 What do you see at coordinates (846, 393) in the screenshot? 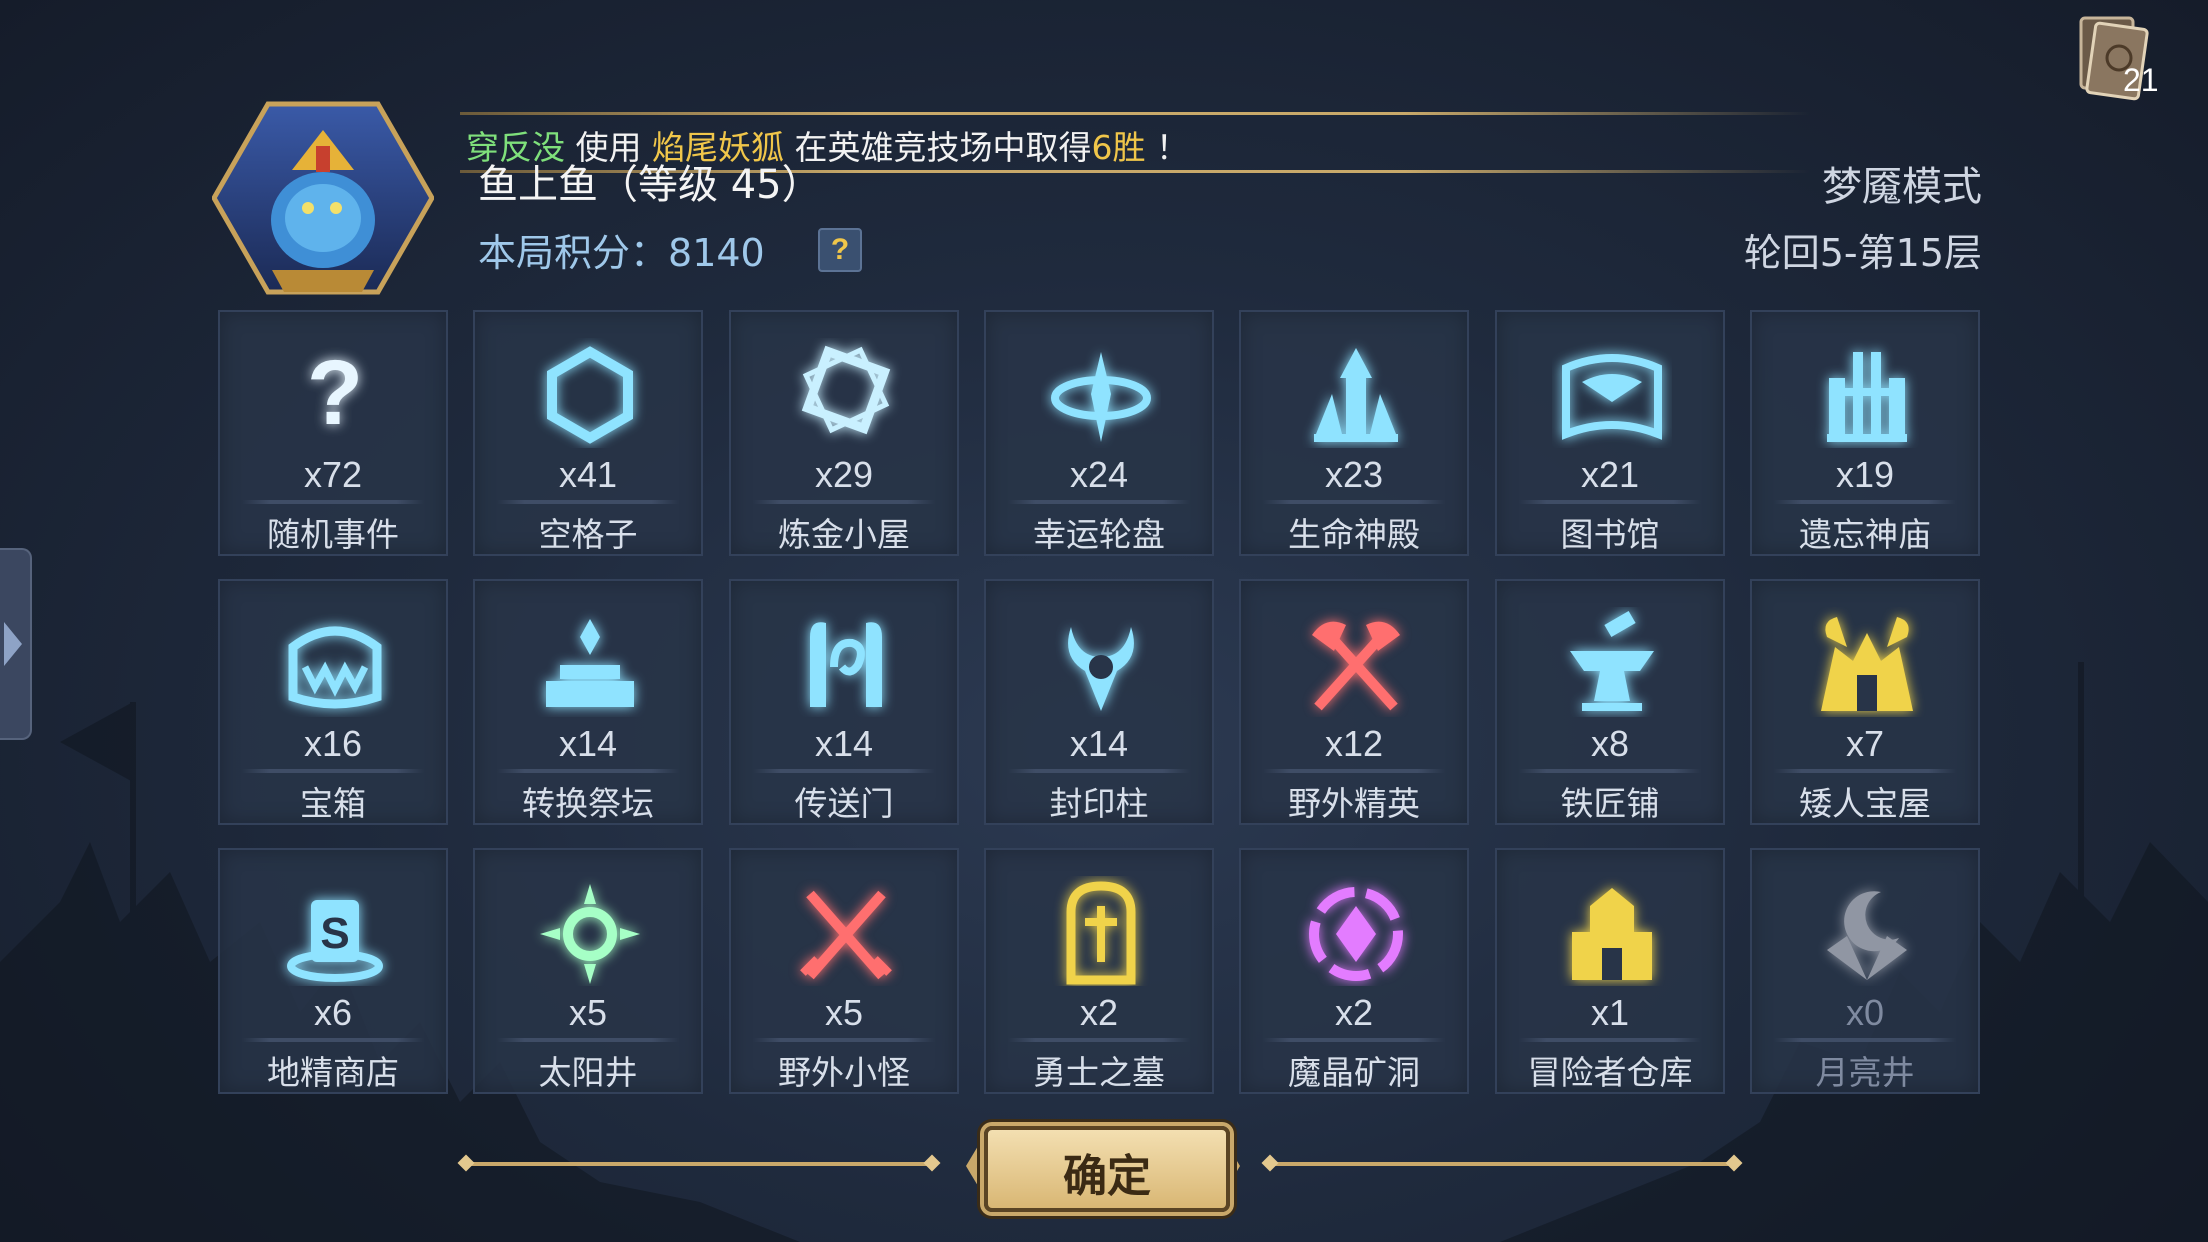
I see `alchemy-icon` at bounding box center [846, 393].